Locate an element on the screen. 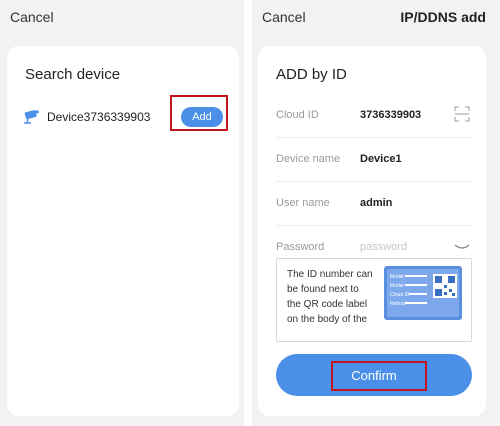 This screenshot has height=426, width=500. card-title: Search device is located at coordinates (73, 74).